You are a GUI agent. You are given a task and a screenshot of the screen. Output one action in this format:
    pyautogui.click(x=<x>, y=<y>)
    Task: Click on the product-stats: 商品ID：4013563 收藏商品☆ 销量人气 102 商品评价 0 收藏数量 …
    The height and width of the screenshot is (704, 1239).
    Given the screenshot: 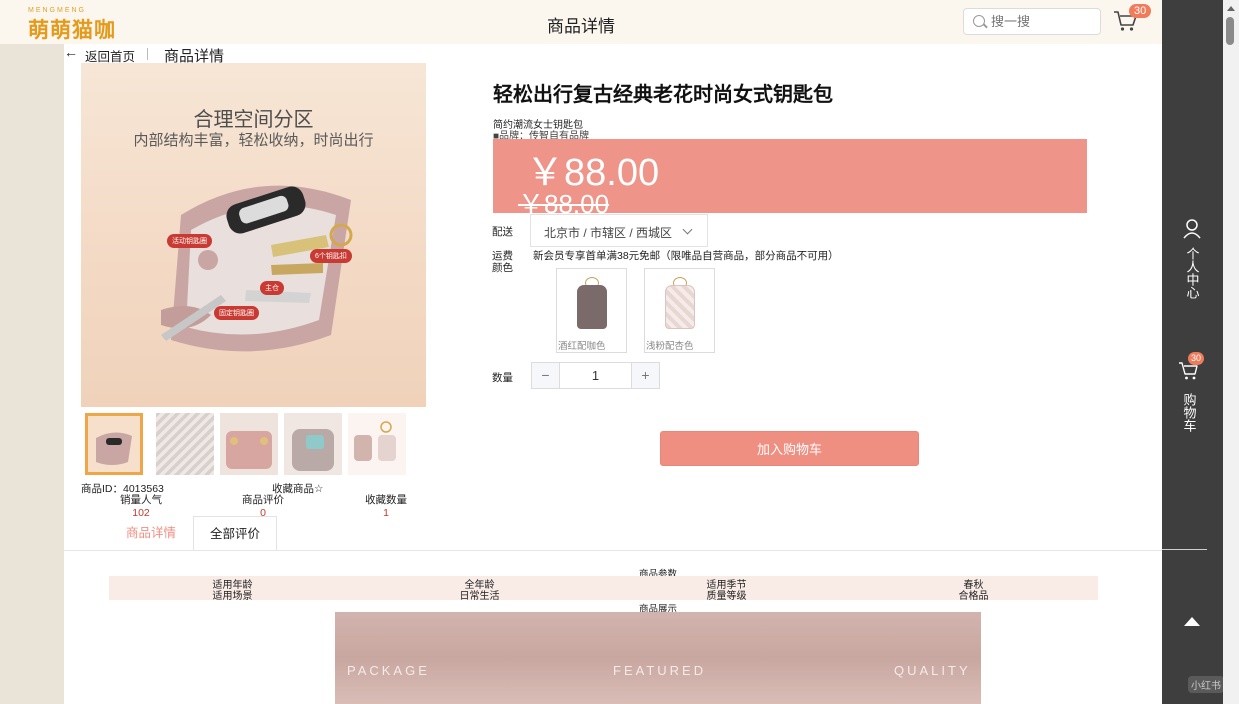 What is the action you would take?
    pyautogui.click(x=261, y=500)
    